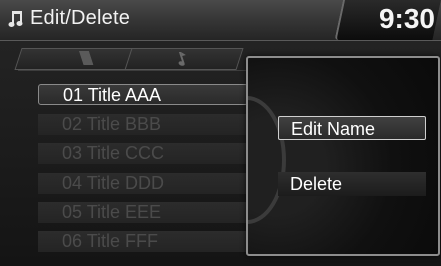 The height and width of the screenshot is (266, 441). What do you see at coordinates (143, 153) in the screenshot?
I see `list-item: 03 Title CCC` at bounding box center [143, 153].